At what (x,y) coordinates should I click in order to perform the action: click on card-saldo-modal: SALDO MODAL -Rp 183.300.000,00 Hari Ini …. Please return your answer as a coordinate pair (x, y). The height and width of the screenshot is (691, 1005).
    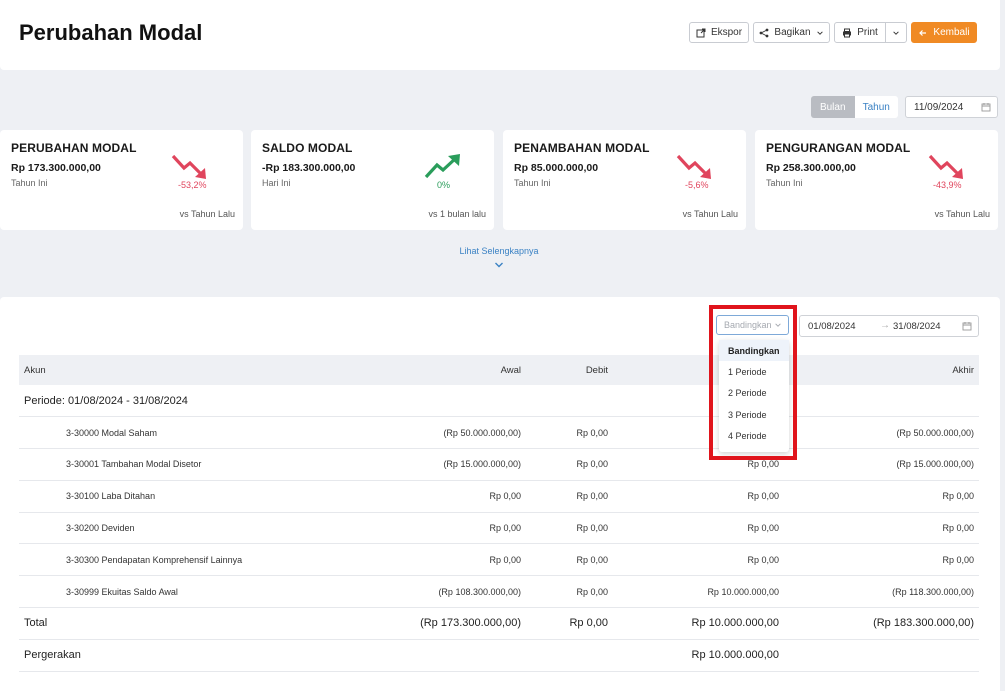
    Looking at the image, I should click on (372, 180).